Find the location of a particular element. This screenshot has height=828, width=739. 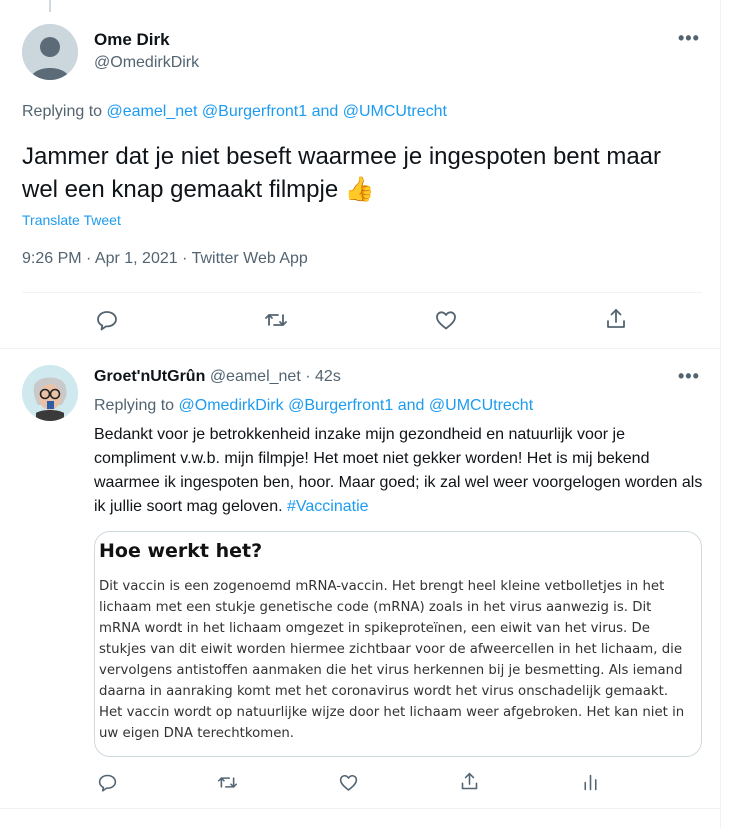

default-avatar-icon is located at coordinates (50, 52).